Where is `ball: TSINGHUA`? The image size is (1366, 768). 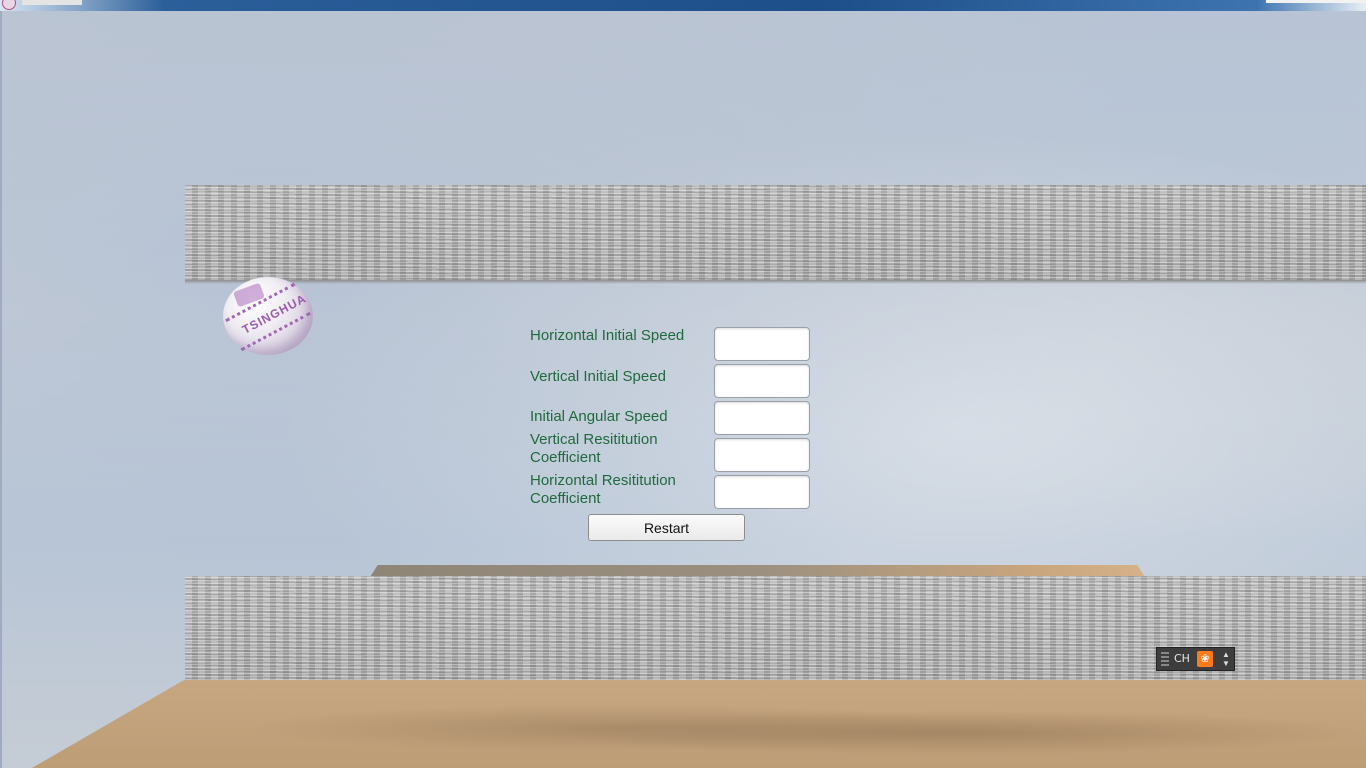 ball: TSINGHUA is located at coordinates (268, 316).